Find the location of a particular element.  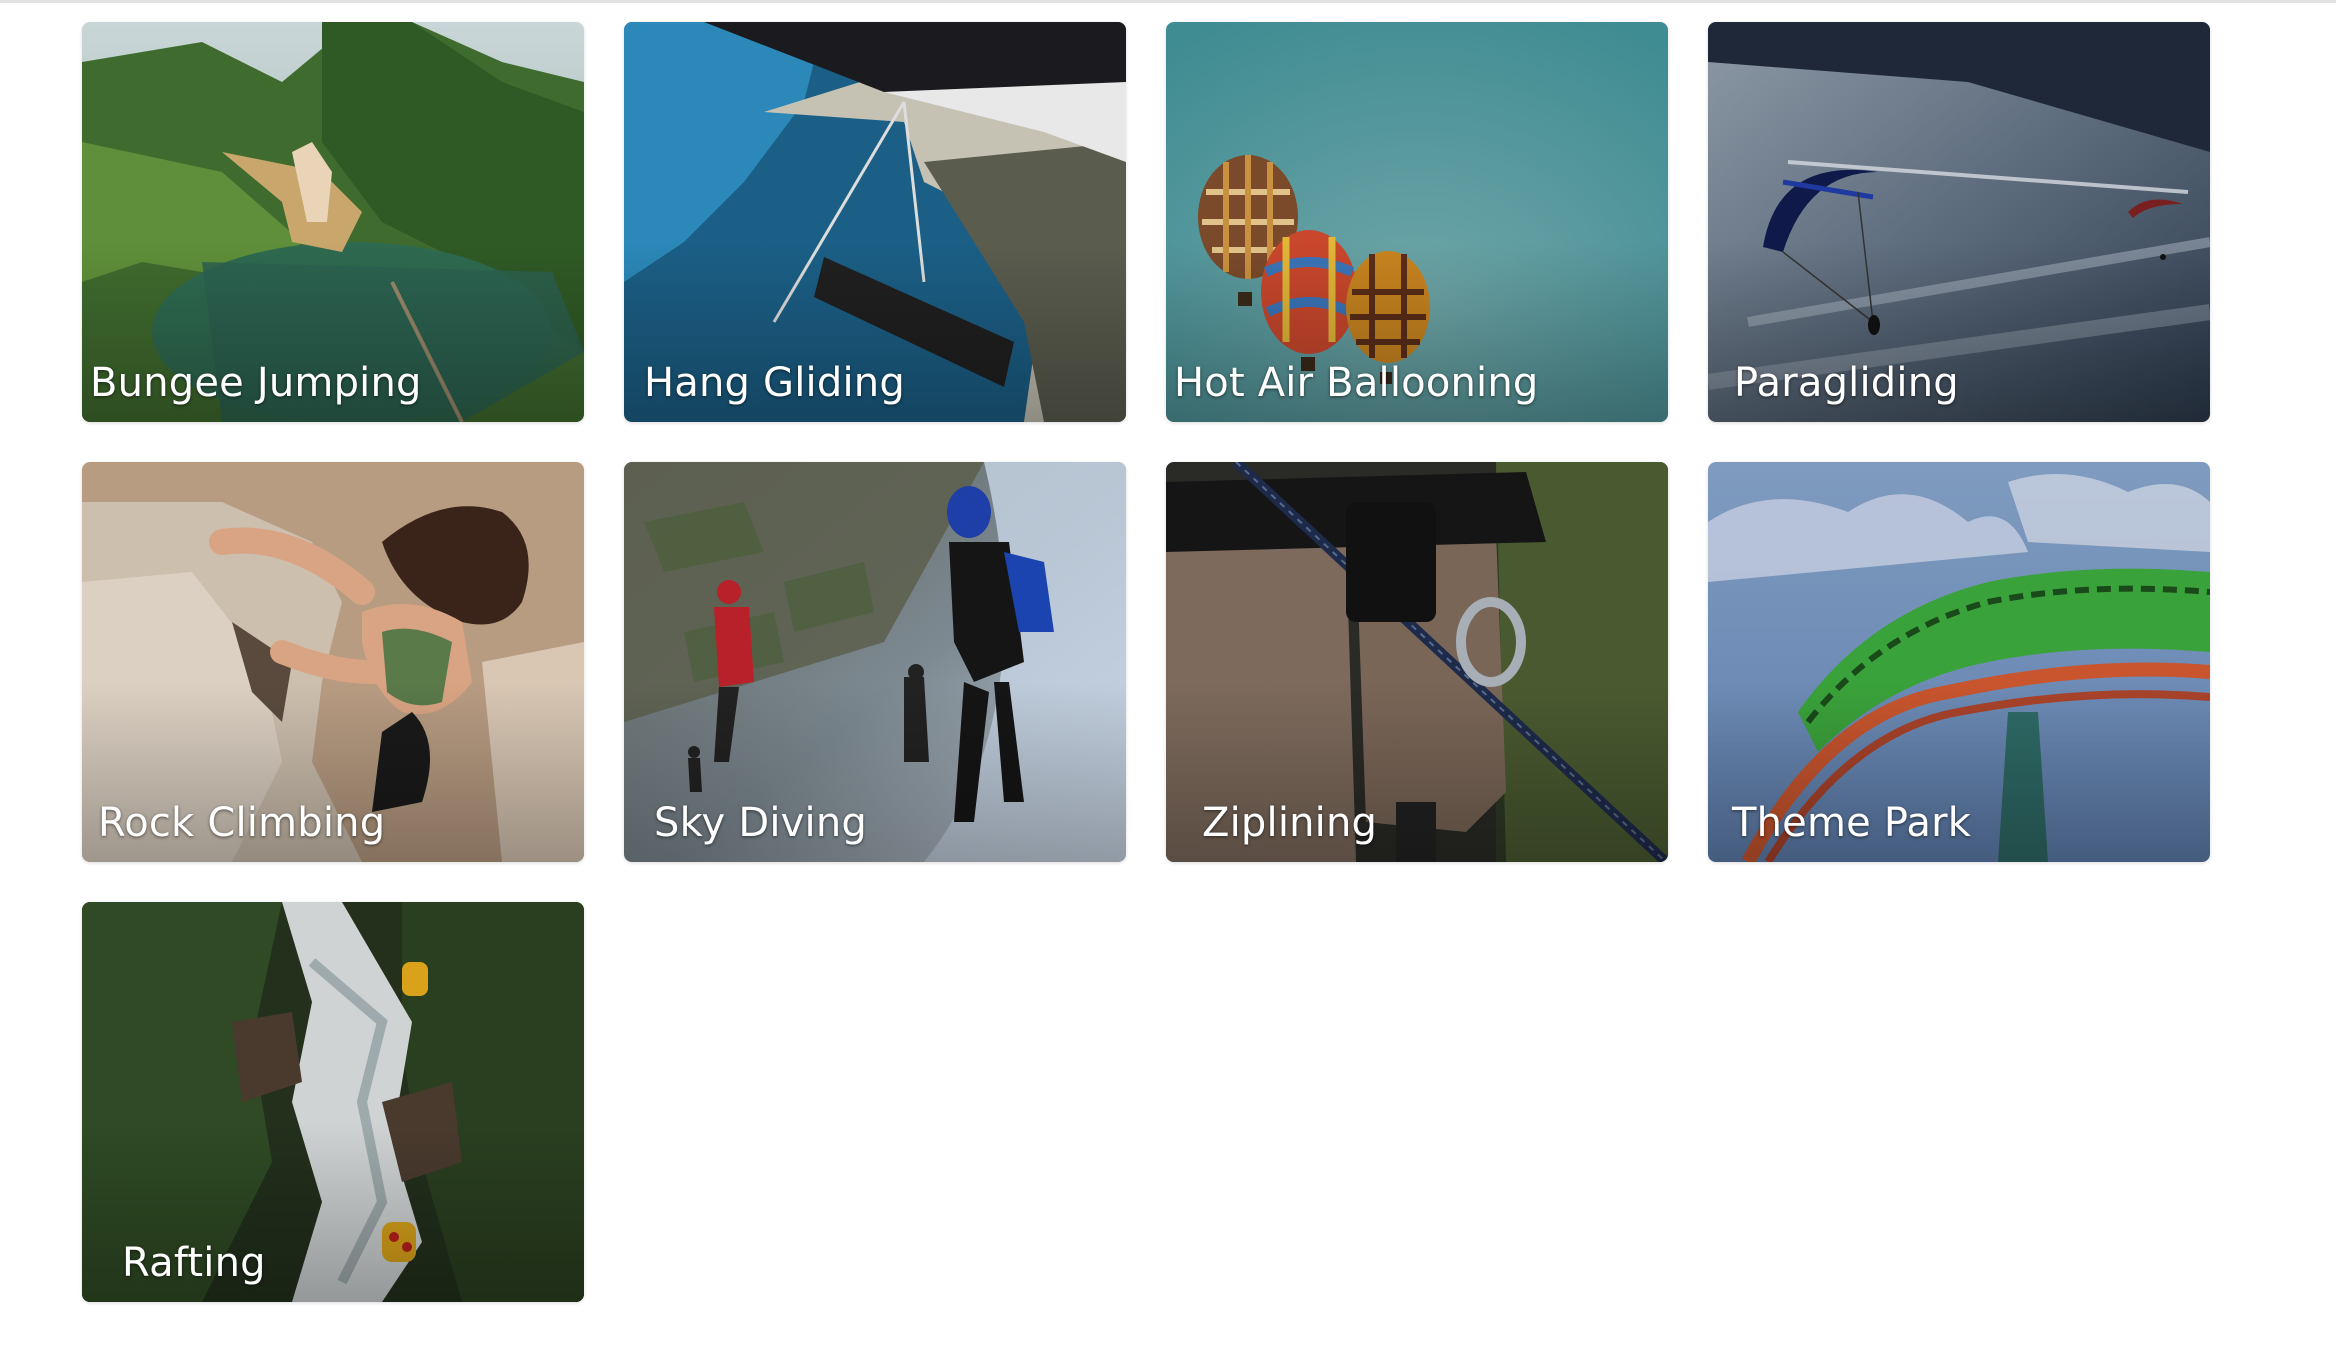

activity-label: Paragliding is located at coordinates (1846, 383).